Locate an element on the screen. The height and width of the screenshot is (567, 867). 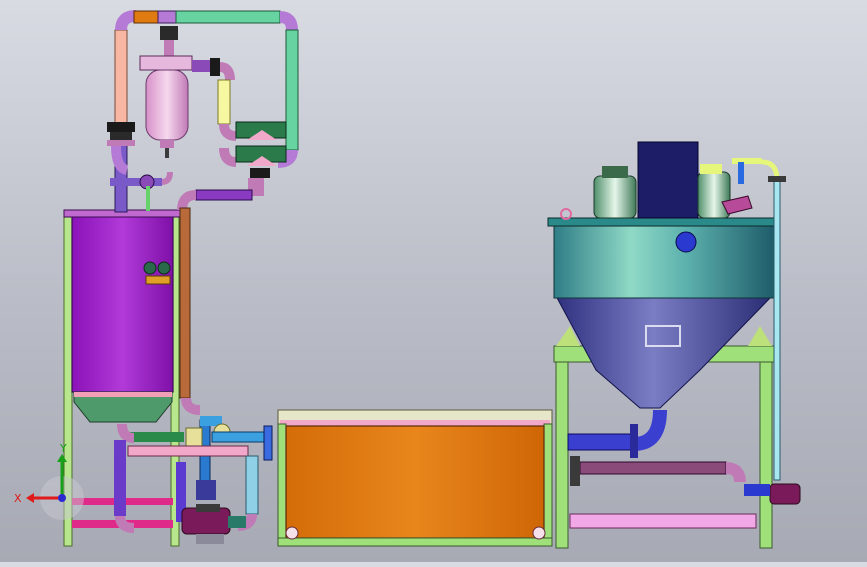
left-tank-body is located at coordinates (122, 304).